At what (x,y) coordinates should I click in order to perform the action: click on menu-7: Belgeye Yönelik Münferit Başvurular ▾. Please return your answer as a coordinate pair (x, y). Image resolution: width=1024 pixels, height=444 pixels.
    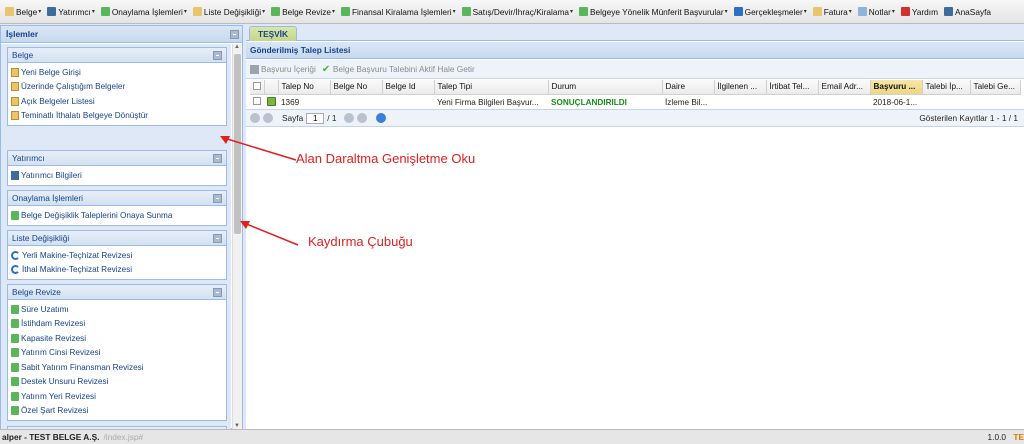
    Looking at the image, I should click on (653, 12).